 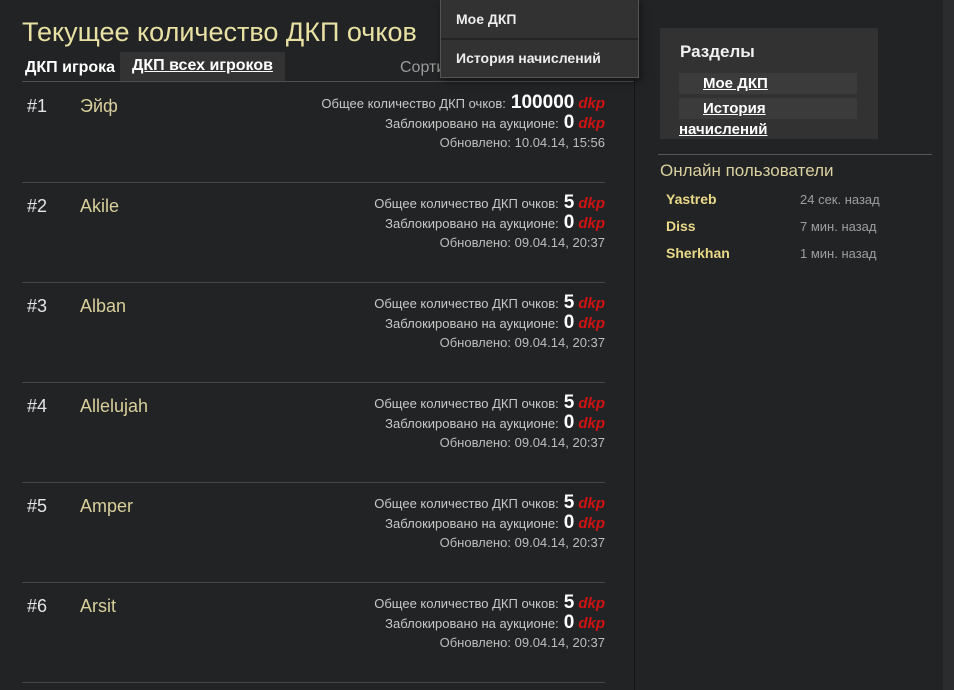 I want to click on online-user-time: 1 мин. назад, so click(x=838, y=253).